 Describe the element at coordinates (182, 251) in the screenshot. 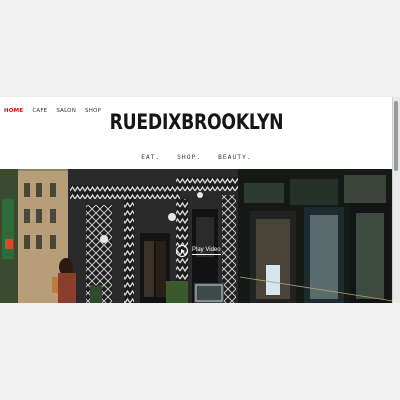

I see `play-icon` at that location.